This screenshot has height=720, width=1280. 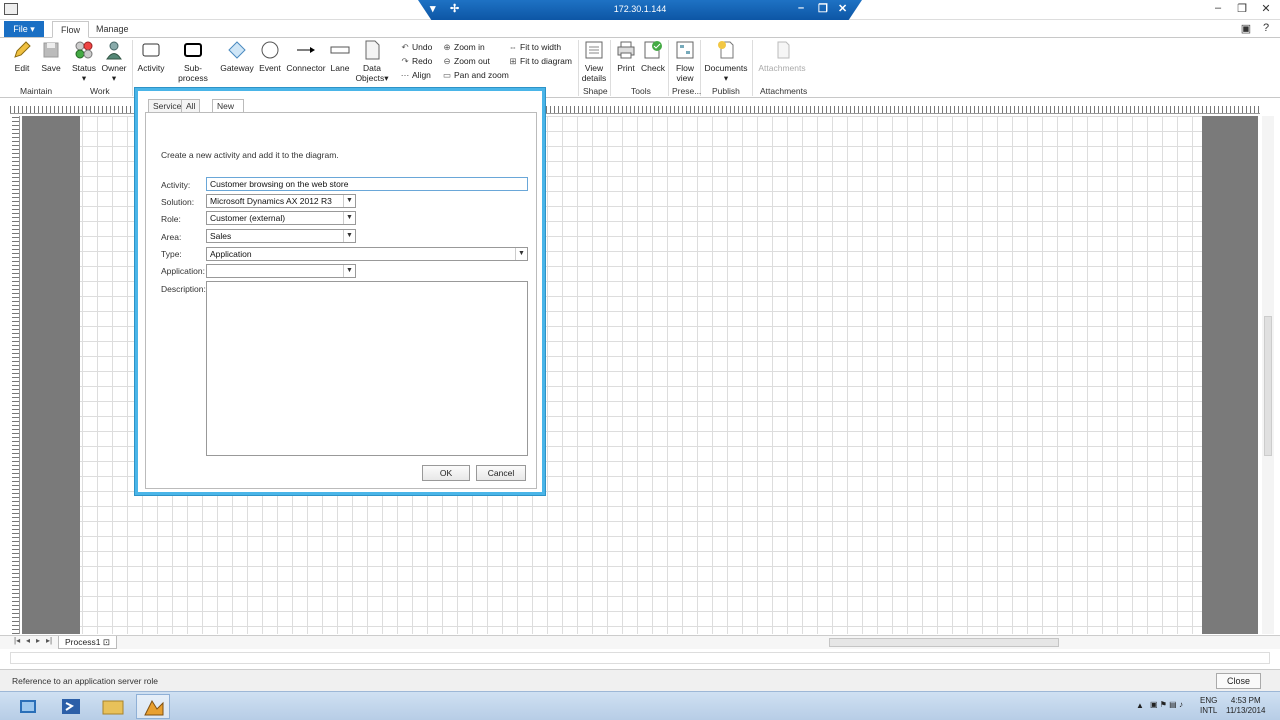 What do you see at coordinates (422, 61) in the screenshot?
I see `redo-label: Redo` at bounding box center [422, 61].